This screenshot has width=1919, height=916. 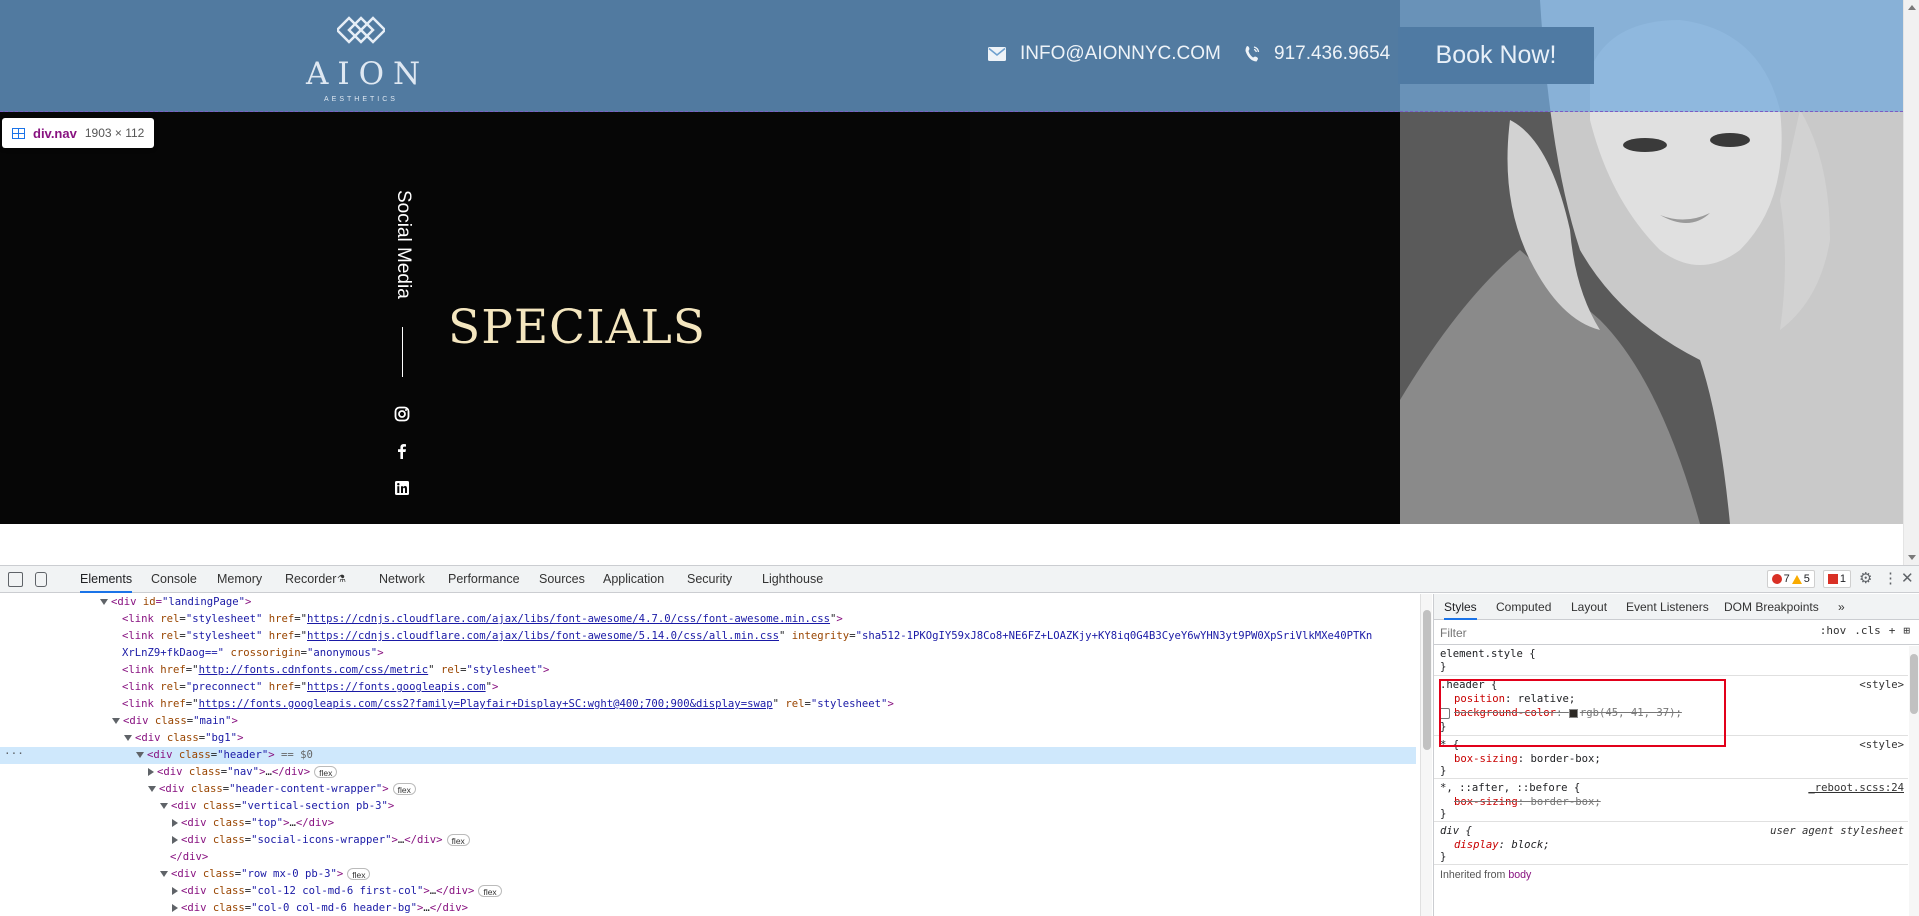 What do you see at coordinates (1914, 684) in the screenshot?
I see `styles-scroll-thumb` at bounding box center [1914, 684].